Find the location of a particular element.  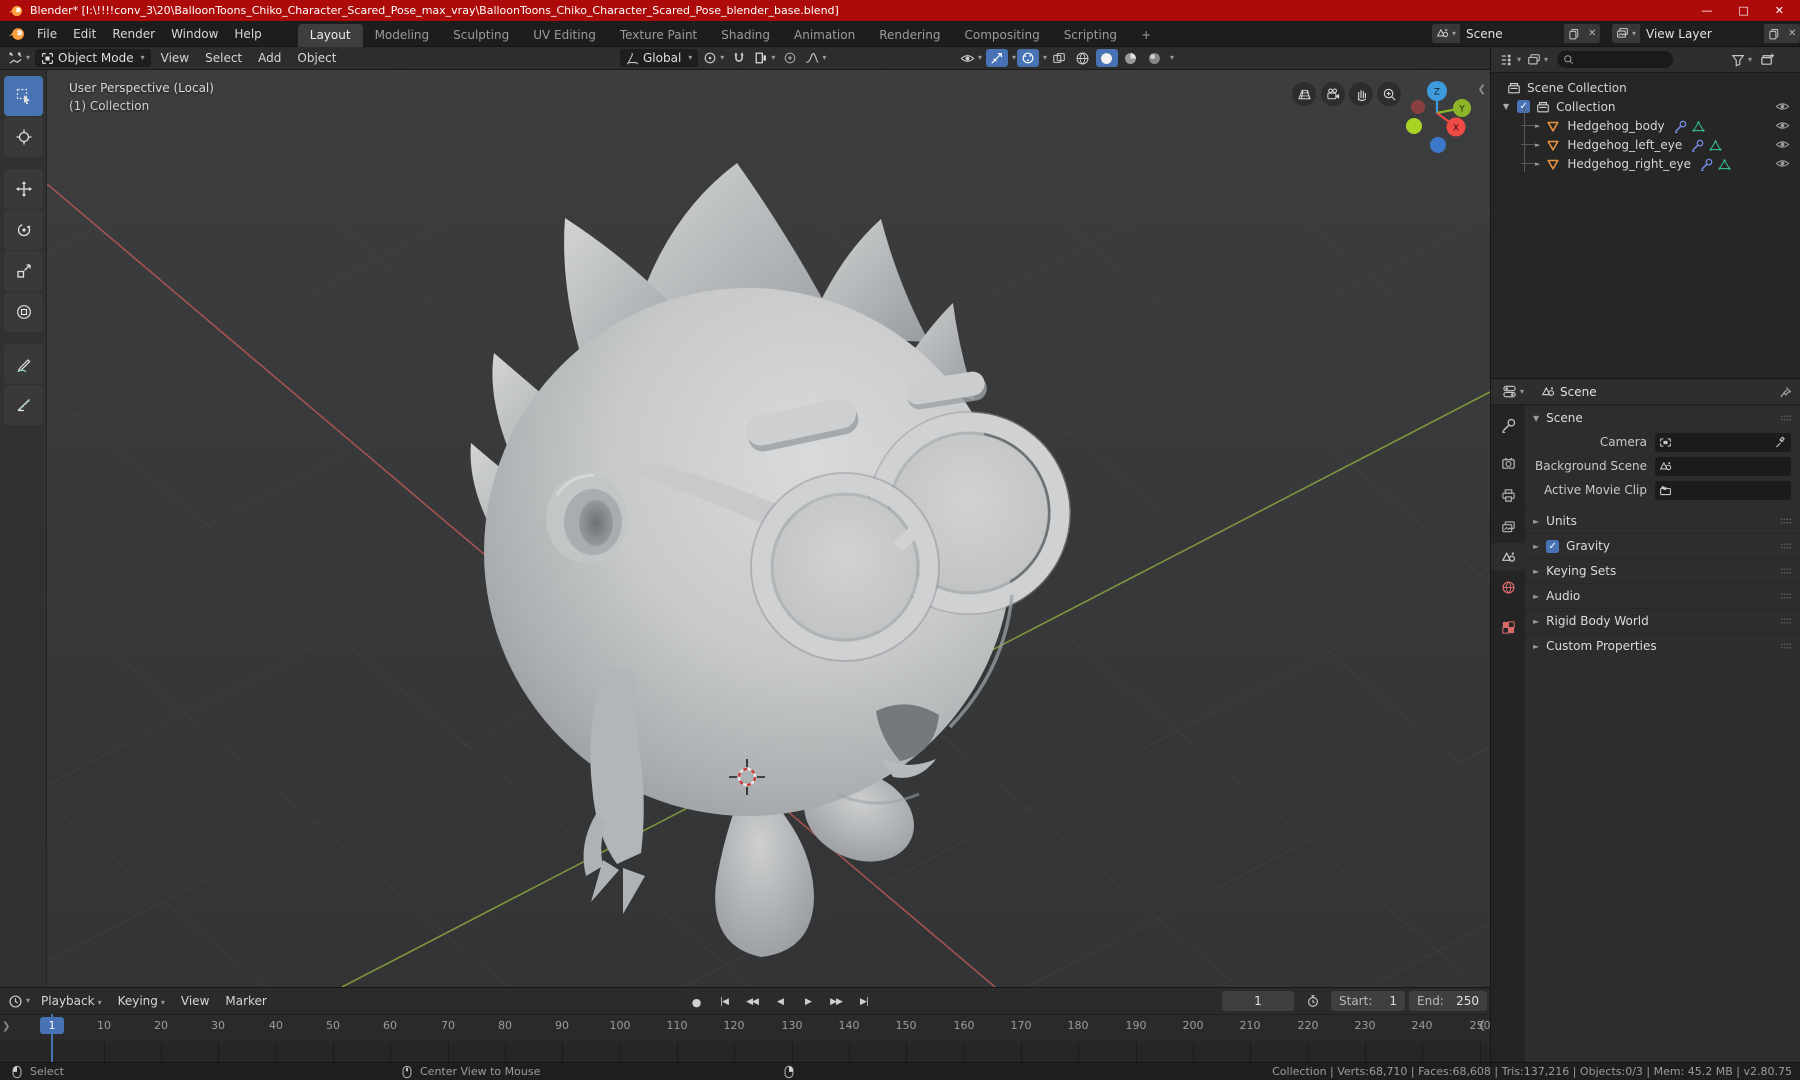

frame-end-field: End: 250 is located at coordinates (1448, 1001).